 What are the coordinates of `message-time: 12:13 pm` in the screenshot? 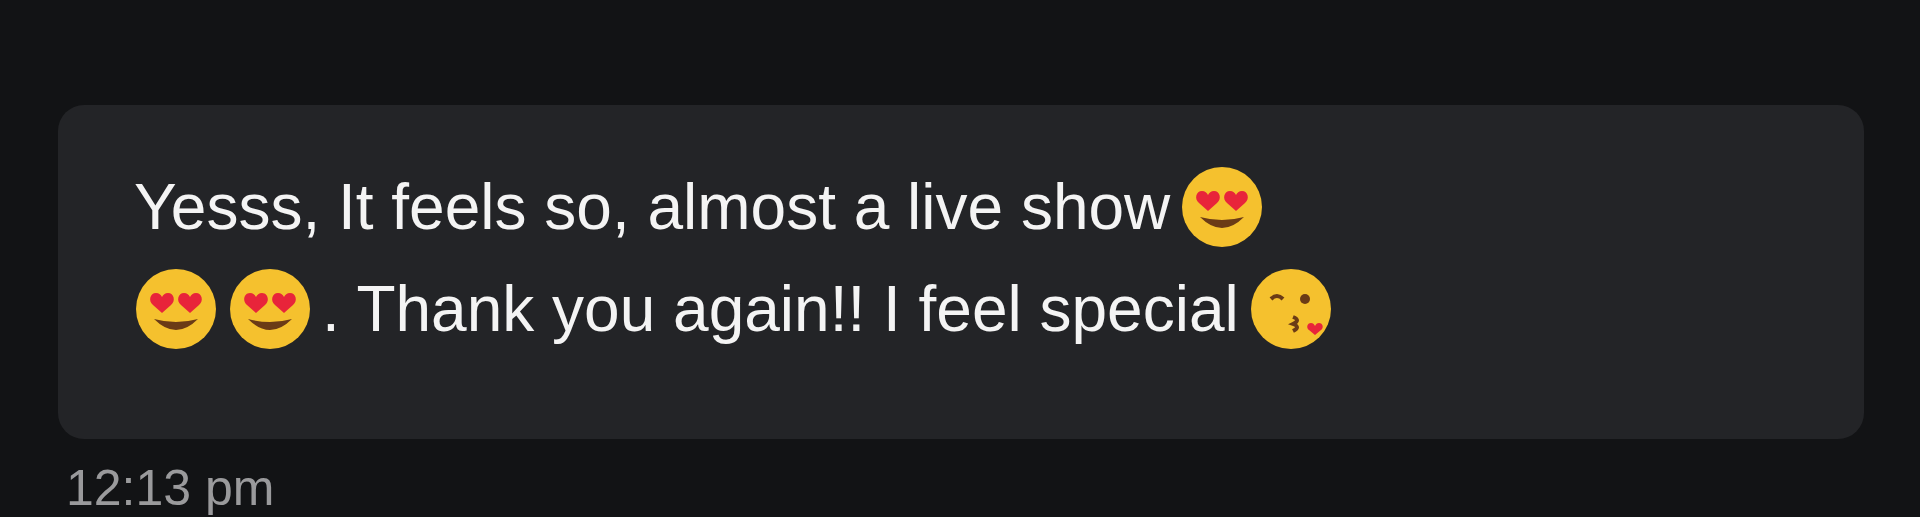 It's located at (170, 488).